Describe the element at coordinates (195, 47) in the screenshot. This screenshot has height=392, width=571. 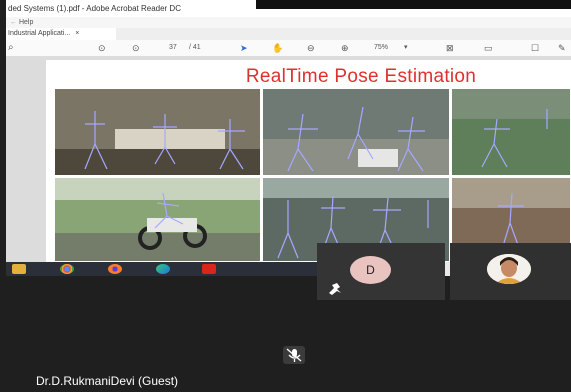
I see `page-total: / 41` at that location.